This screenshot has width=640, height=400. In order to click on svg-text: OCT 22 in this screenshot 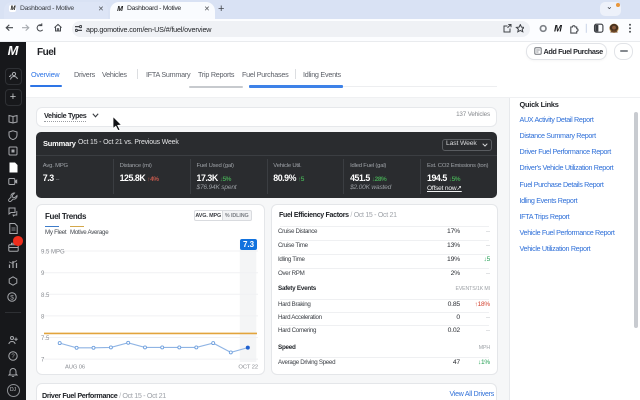, I will do `click(248, 368)`.